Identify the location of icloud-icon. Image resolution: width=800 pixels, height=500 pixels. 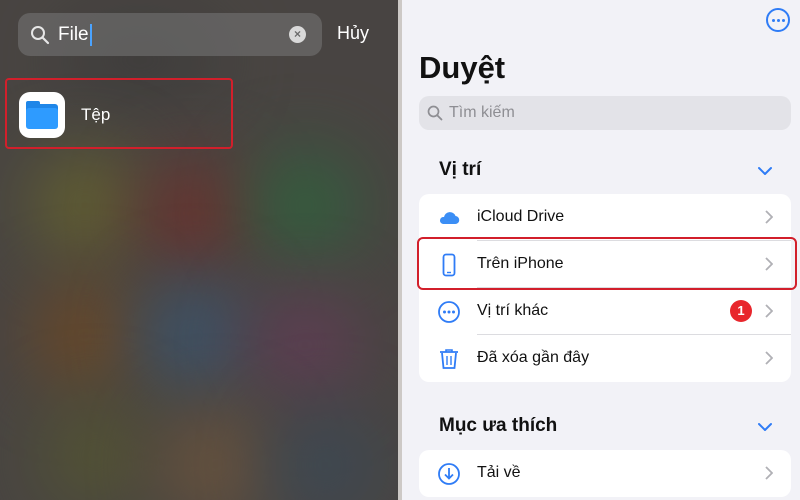
(449, 218).